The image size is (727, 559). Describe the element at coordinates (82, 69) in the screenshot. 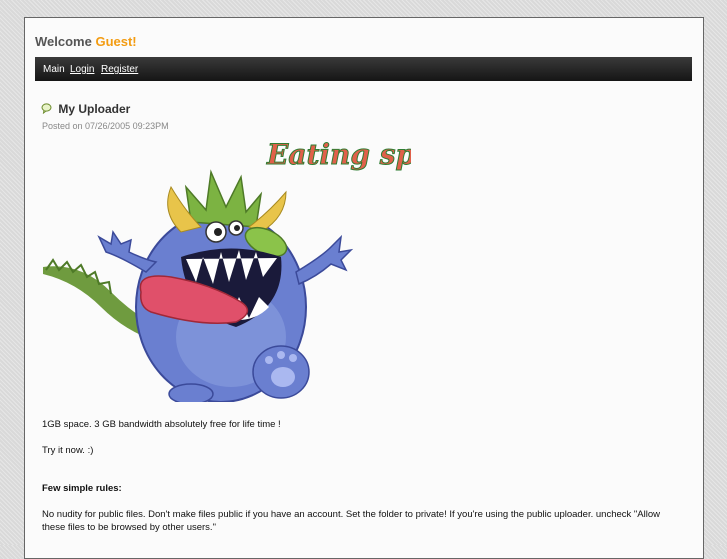

I see `nav-login-link: Login` at that location.